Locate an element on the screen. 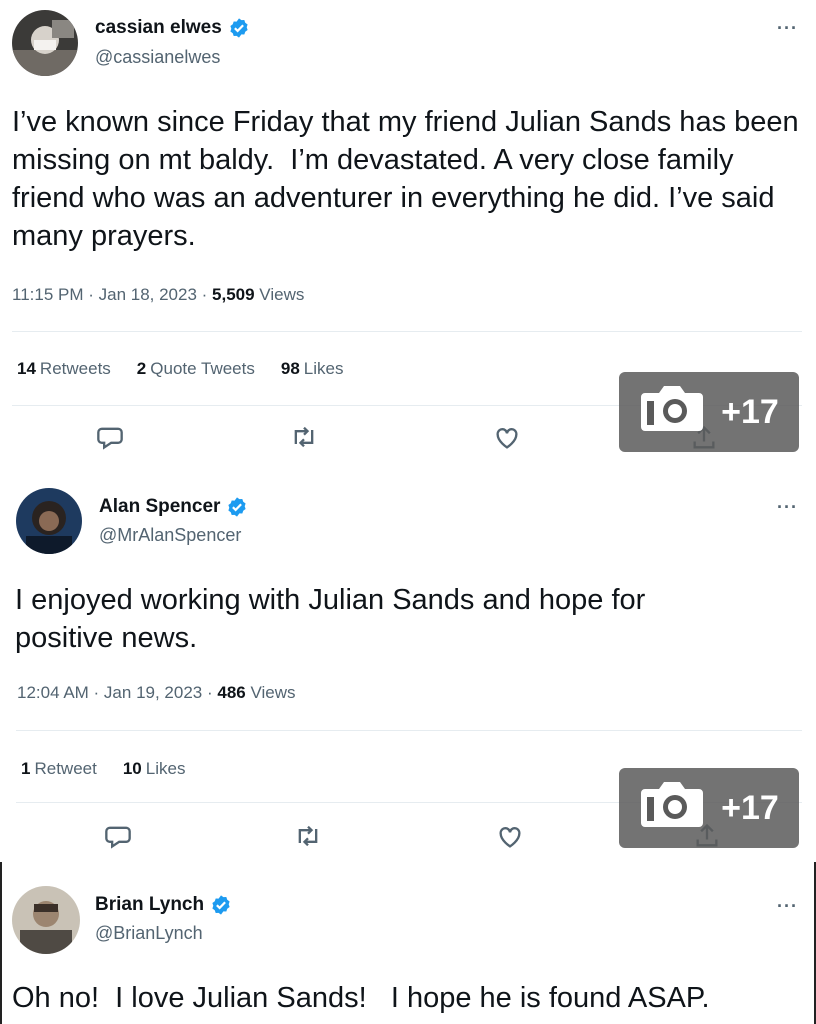 This screenshot has height=1024, width=816. display-name: cassian elwes is located at coordinates (158, 28).